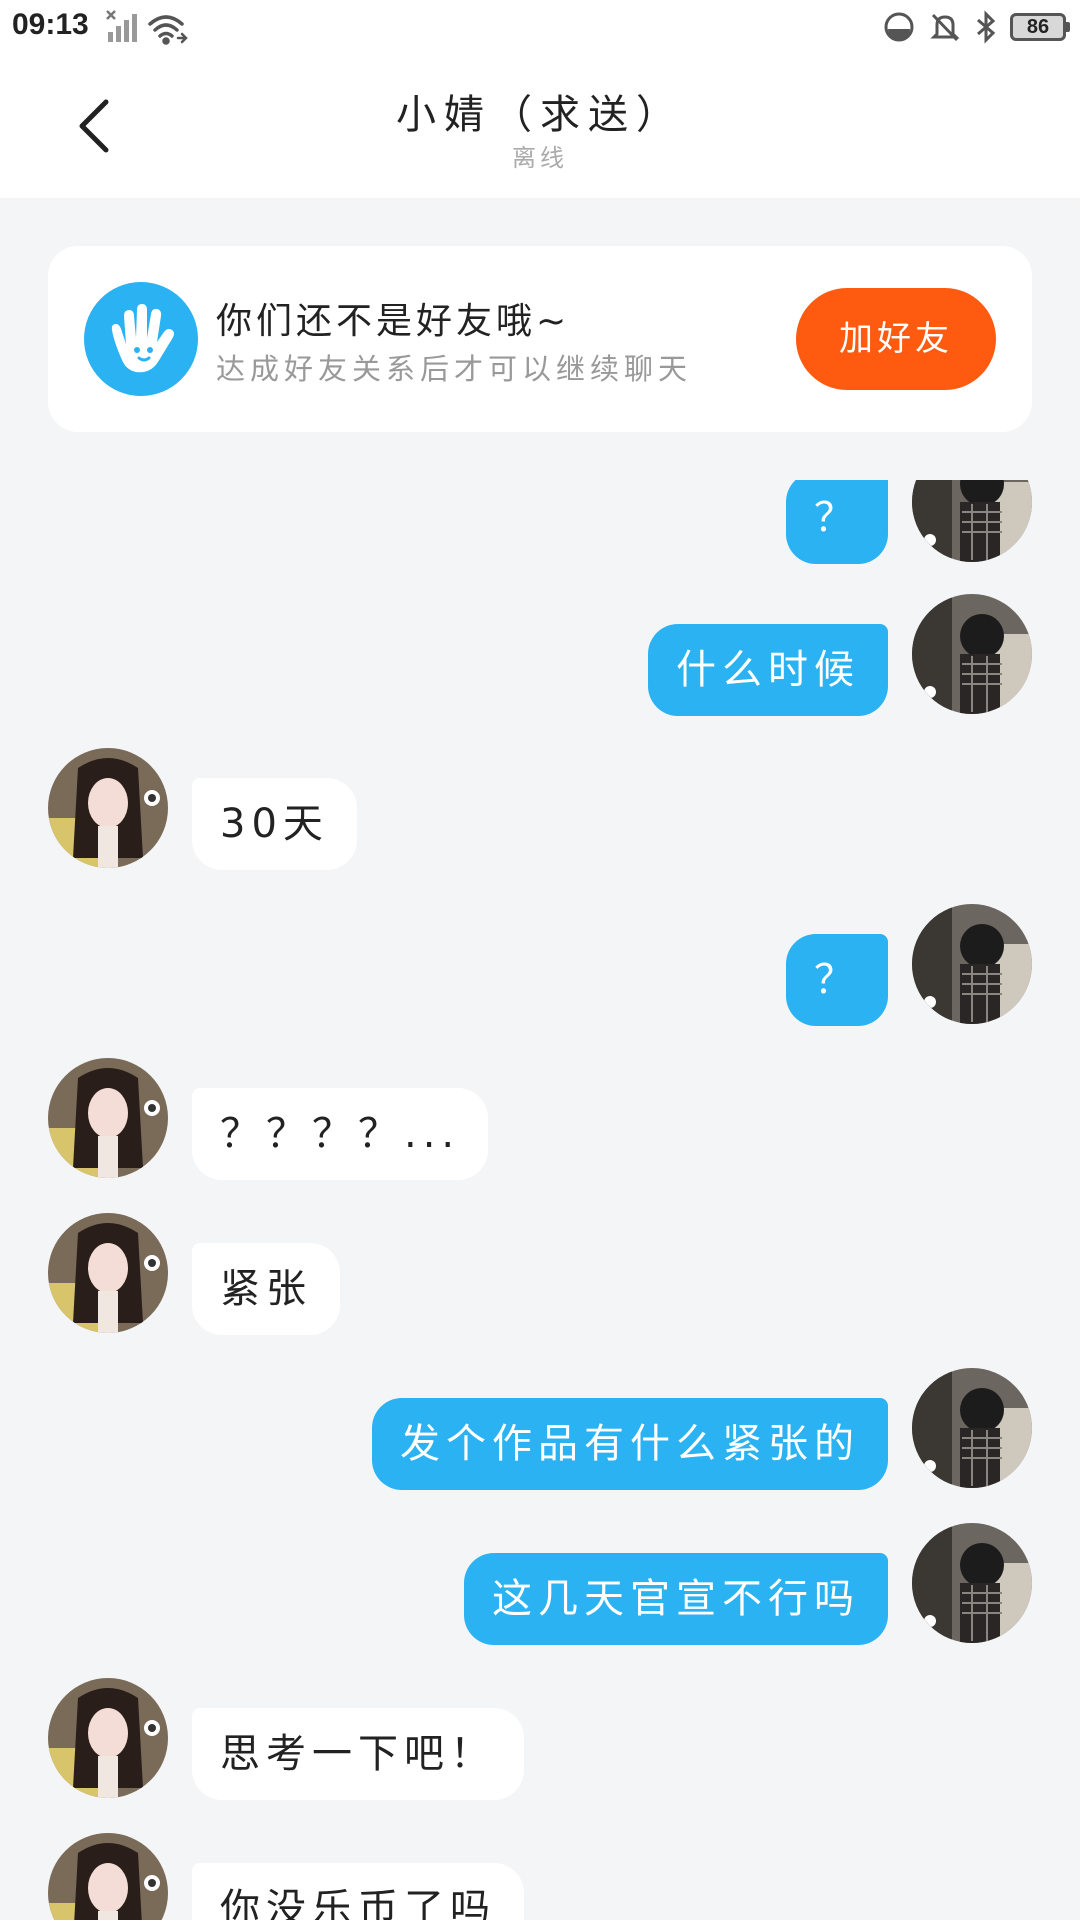 The height and width of the screenshot is (1920, 1080). What do you see at coordinates (141, 339) in the screenshot?
I see `hand-wave-icon` at bounding box center [141, 339].